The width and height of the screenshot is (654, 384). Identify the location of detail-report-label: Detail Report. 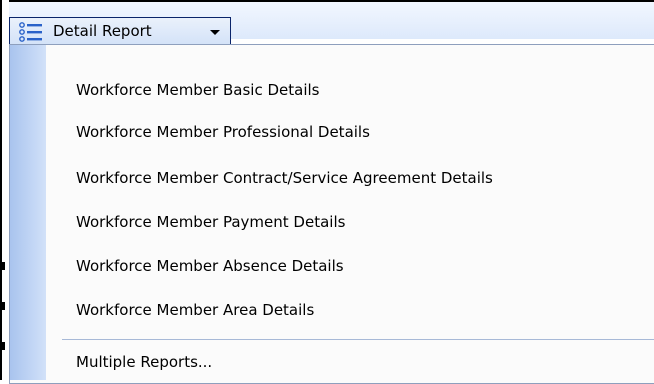
(102, 31).